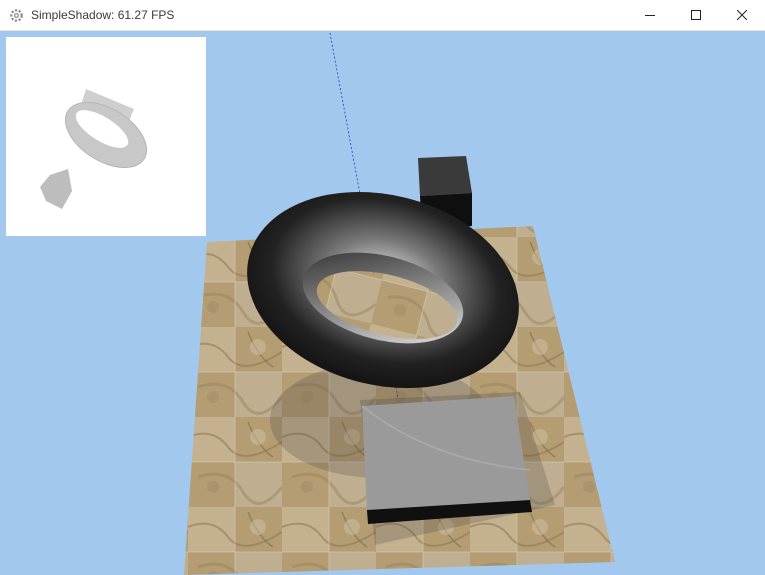 The image size is (765, 575). Describe the element at coordinates (16, 15) in the screenshot. I see `gear-icon` at that location.